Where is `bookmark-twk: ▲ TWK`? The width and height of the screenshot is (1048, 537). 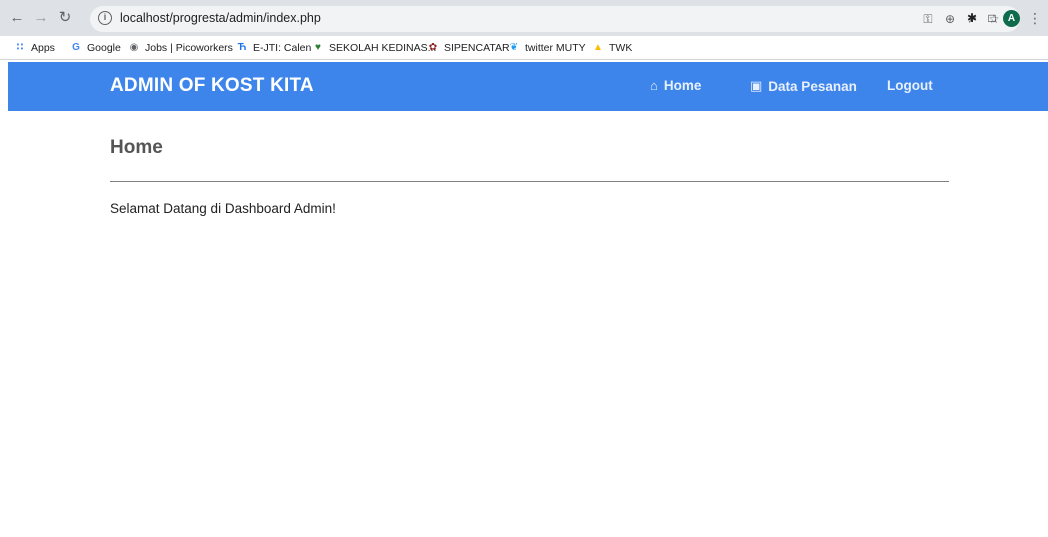
bookmark-twk: ▲ TWK is located at coordinates (612, 48).